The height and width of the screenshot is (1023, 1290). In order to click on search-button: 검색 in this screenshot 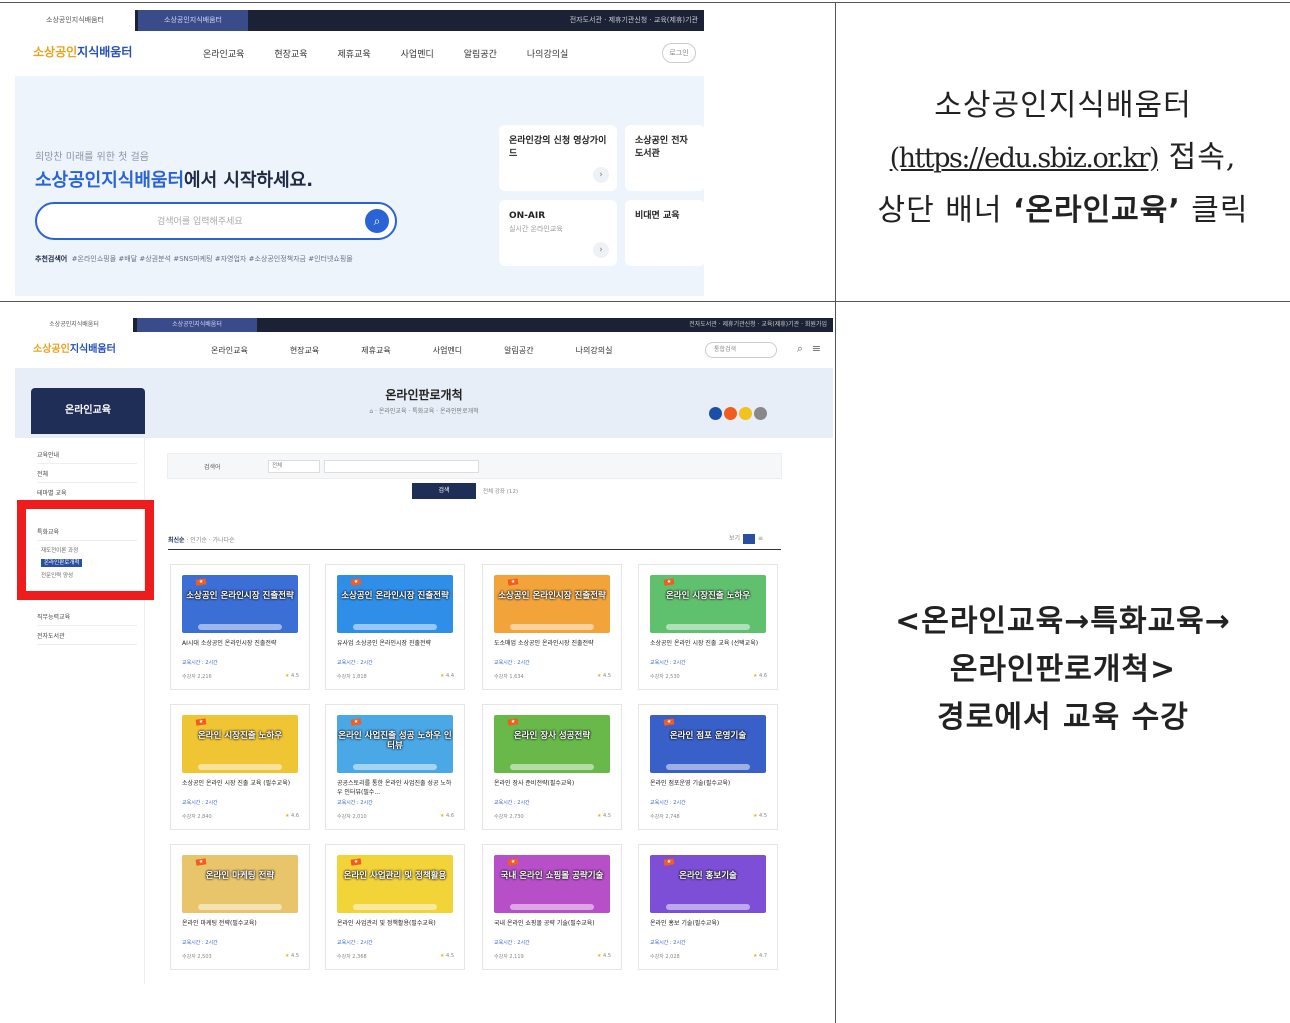, I will do `click(444, 491)`.